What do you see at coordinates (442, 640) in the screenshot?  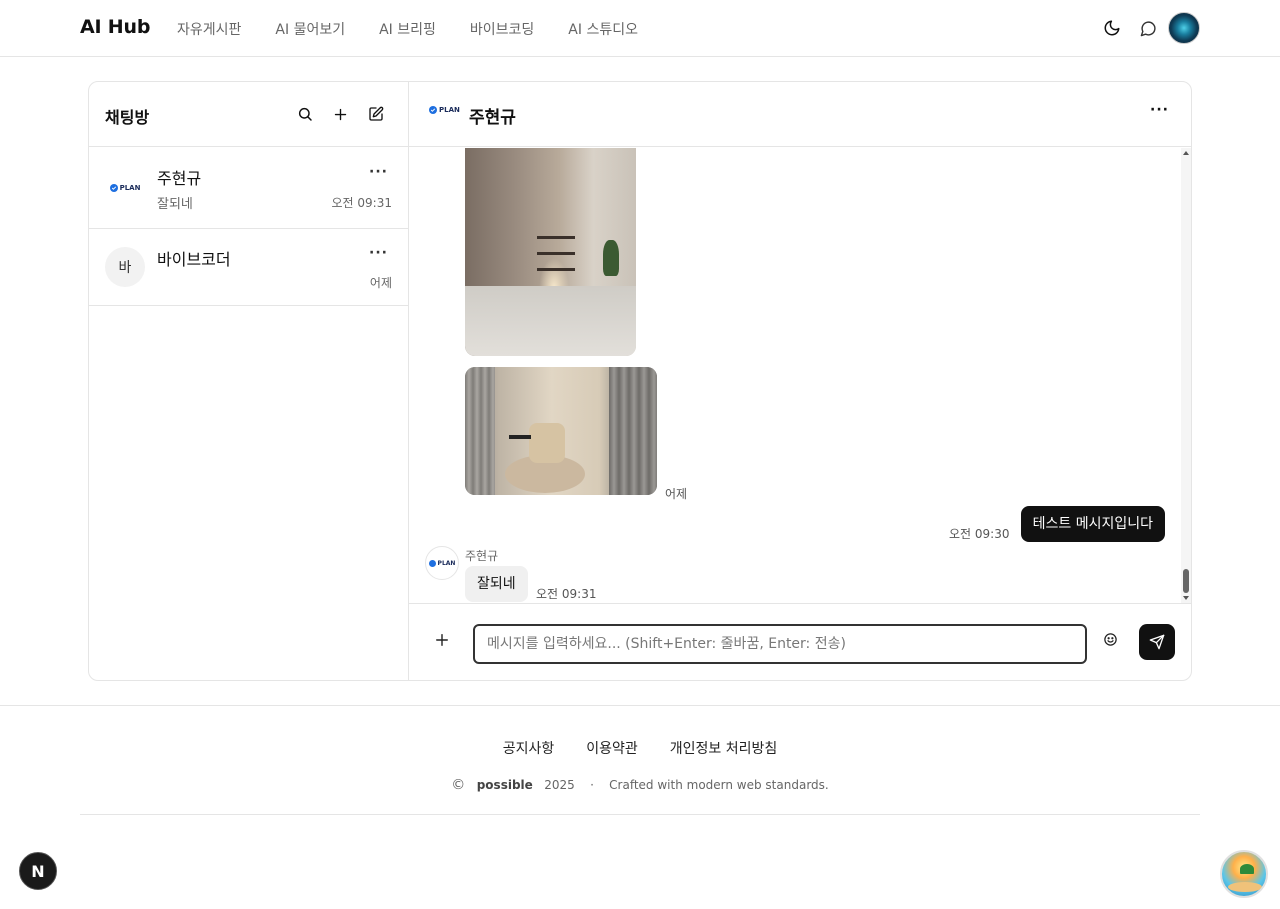 I see `attach-button` at bounding box center [442, 640].